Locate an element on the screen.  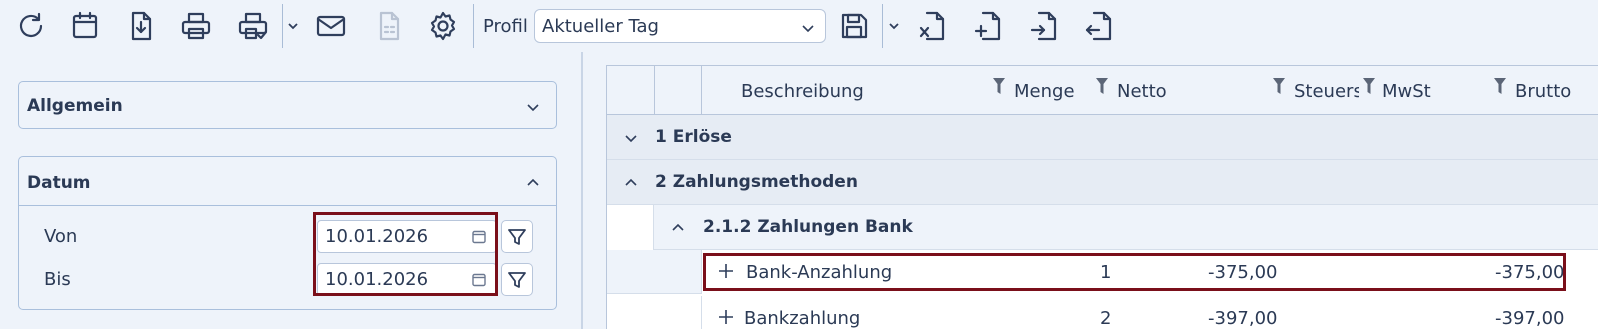
cell-quantity: 2 is located at coordinates (1106, 318).